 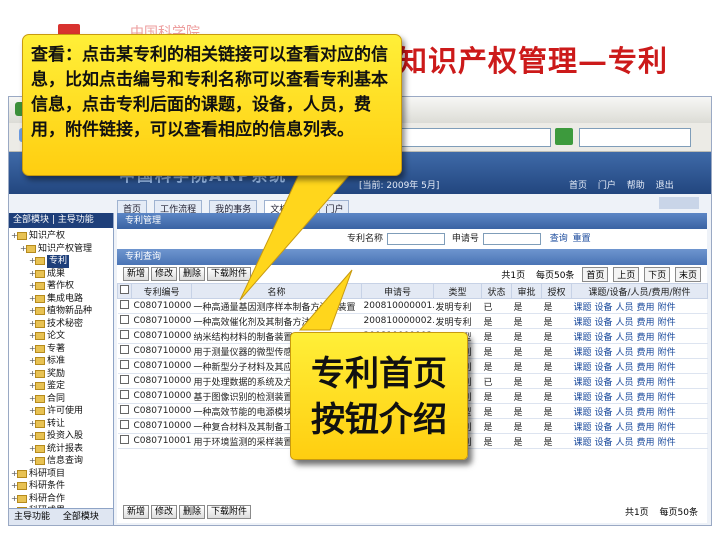 What do you see at coordinates (32, 517) in the screenshot?
I see `tab-main-functions: 主导功能` at bounding box center [32, 517].